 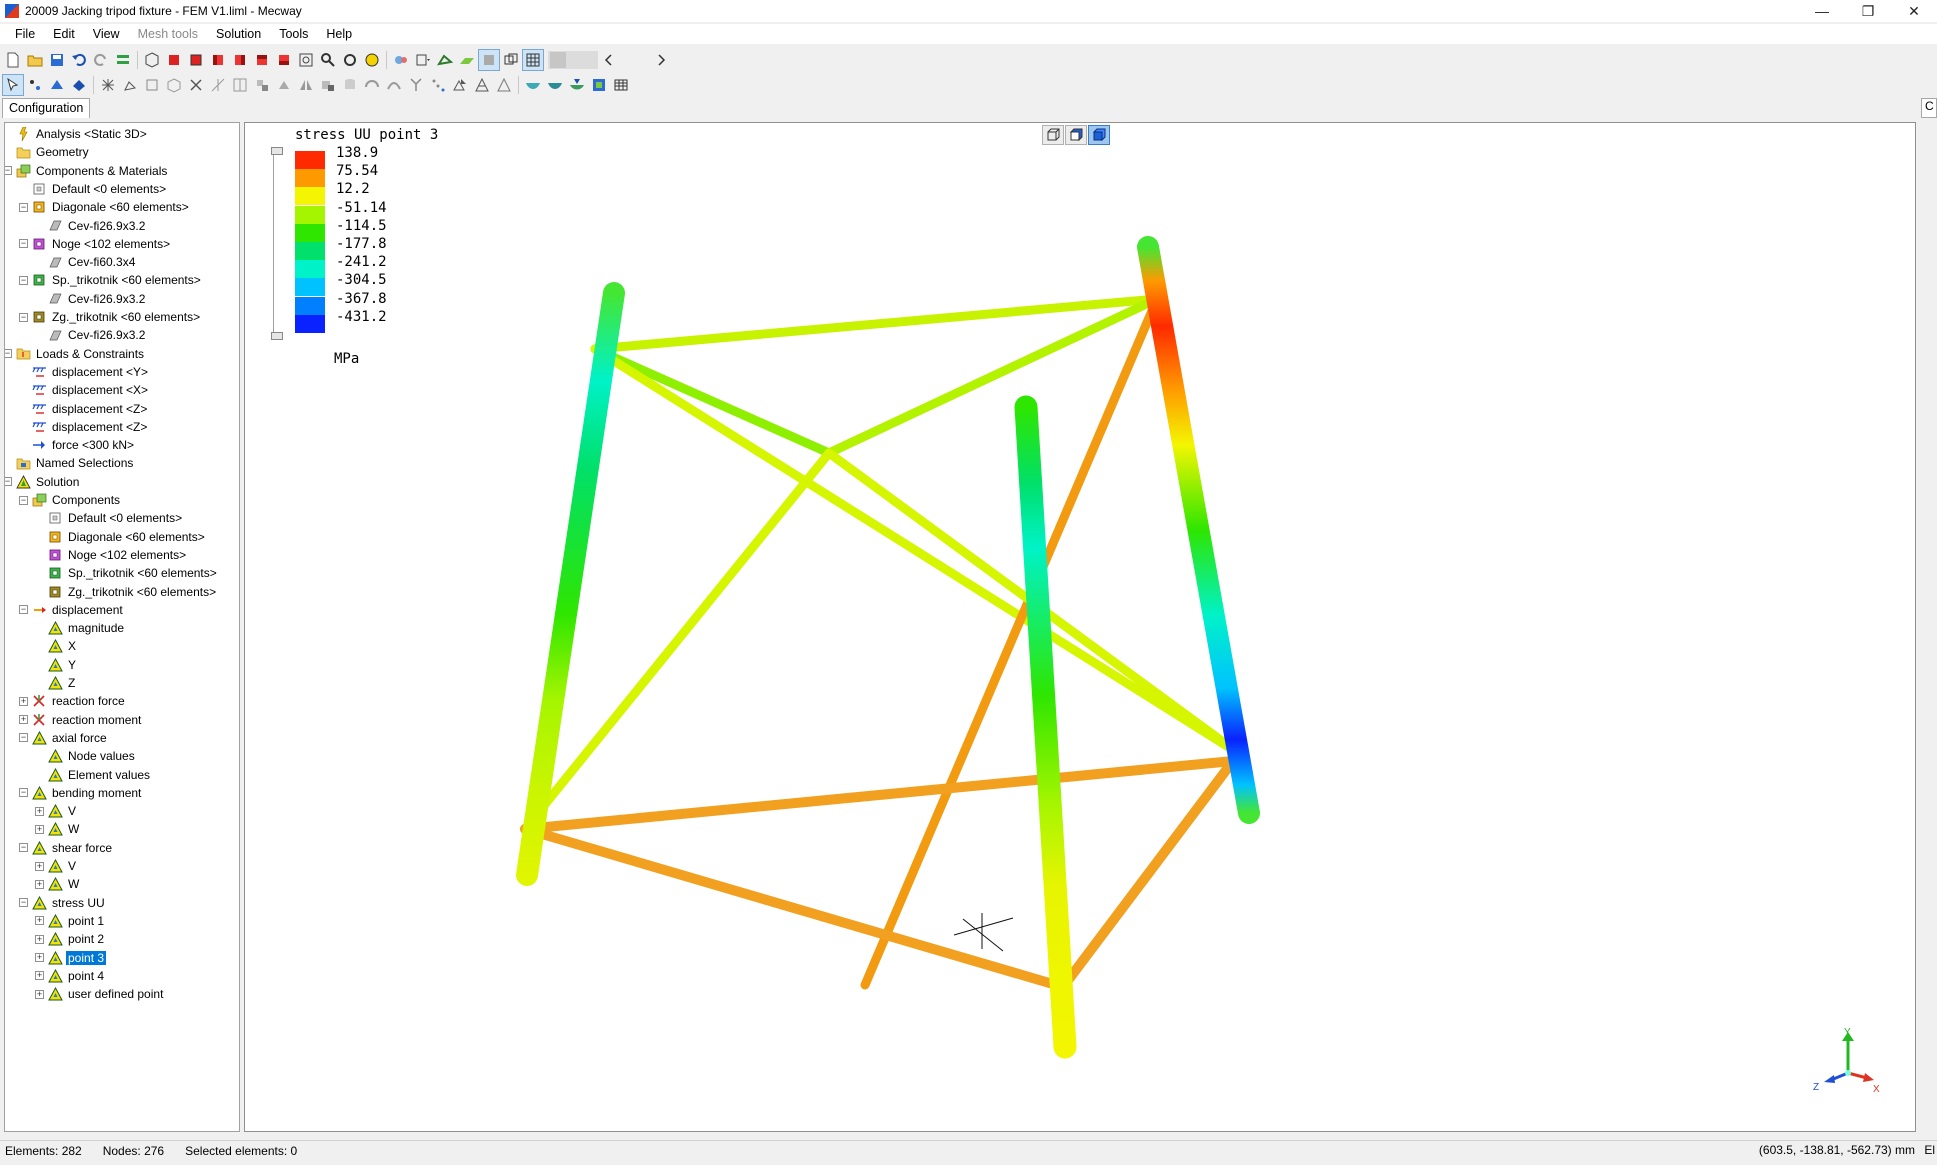 What do you see at coordinates (577, 85) in the screenshot?
I see `surface-select-button` at bounding box center [577, 85].